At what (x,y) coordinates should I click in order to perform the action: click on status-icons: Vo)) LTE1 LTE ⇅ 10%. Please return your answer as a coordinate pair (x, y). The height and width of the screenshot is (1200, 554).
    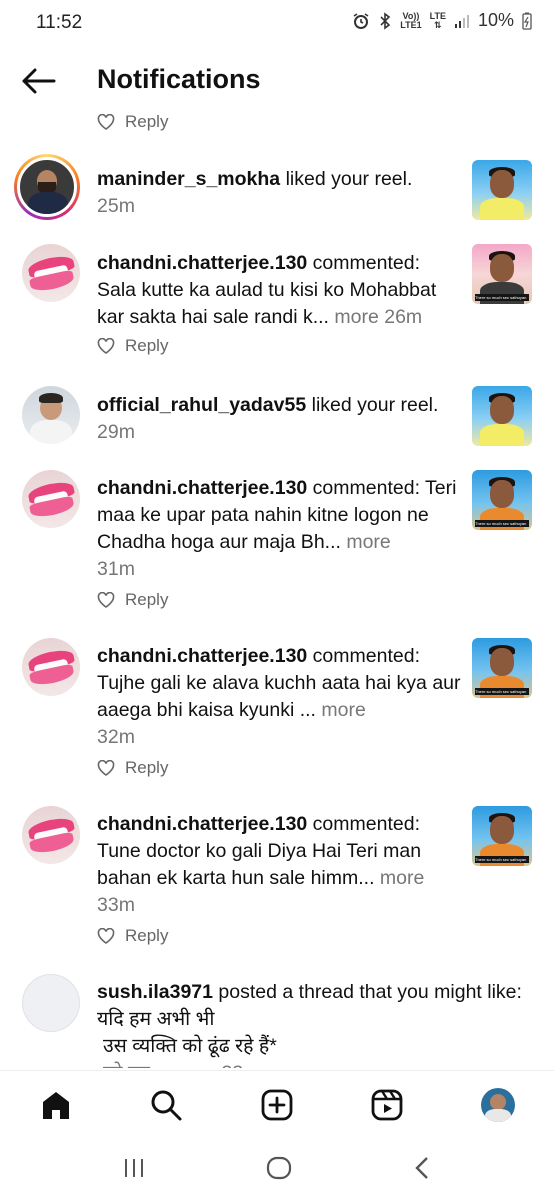
    Looking at the image, I should click on (442, 20).